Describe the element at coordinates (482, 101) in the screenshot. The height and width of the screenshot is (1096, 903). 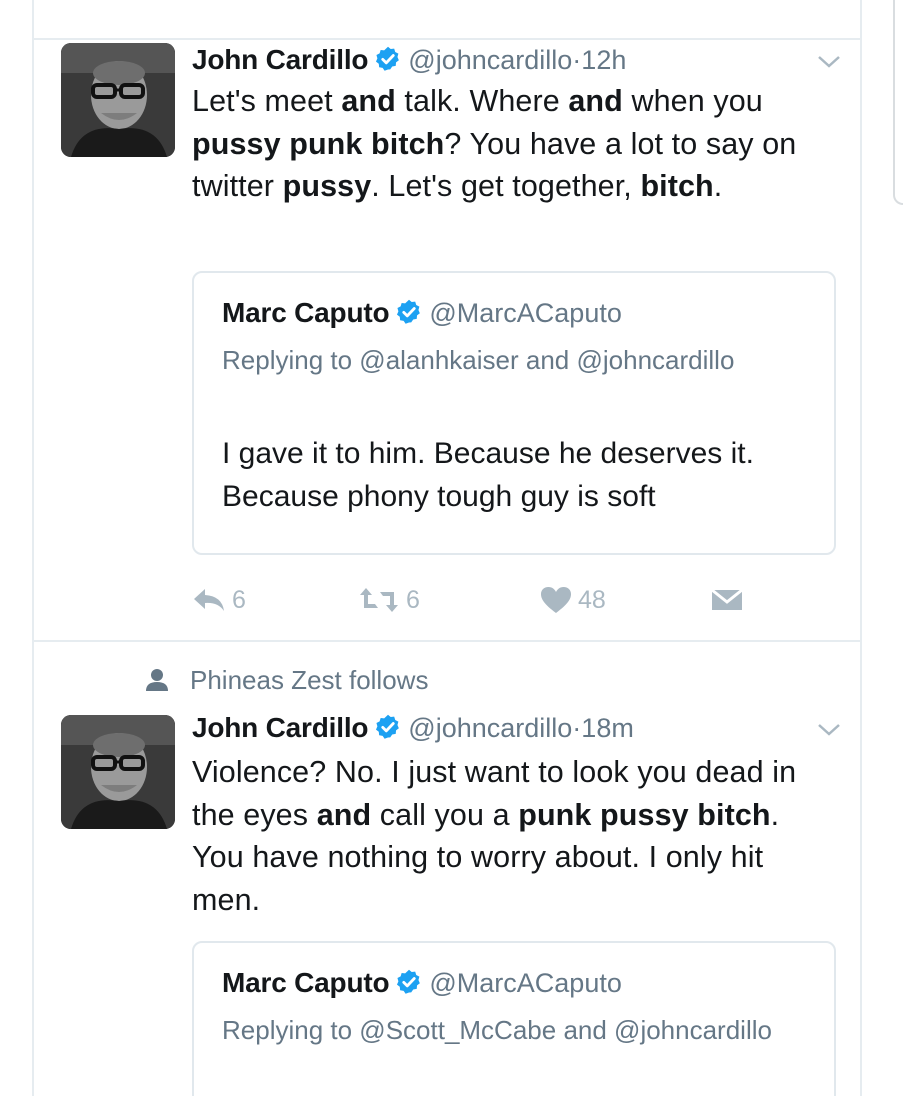
I see `tweet-text-segment: talk. Where` at that location.